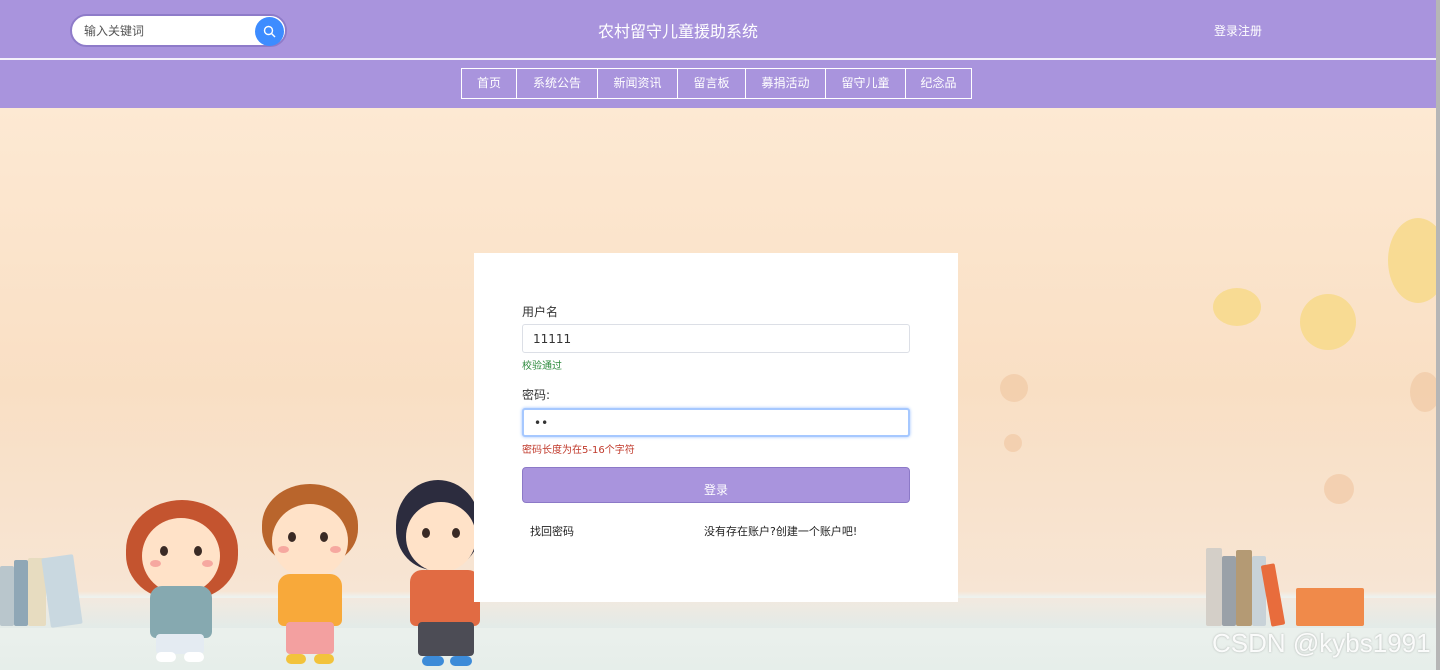 The width and height of the screenshot is (1440, 670). I want to click on username-validation-hint: 校验通过, so click(542, 366).